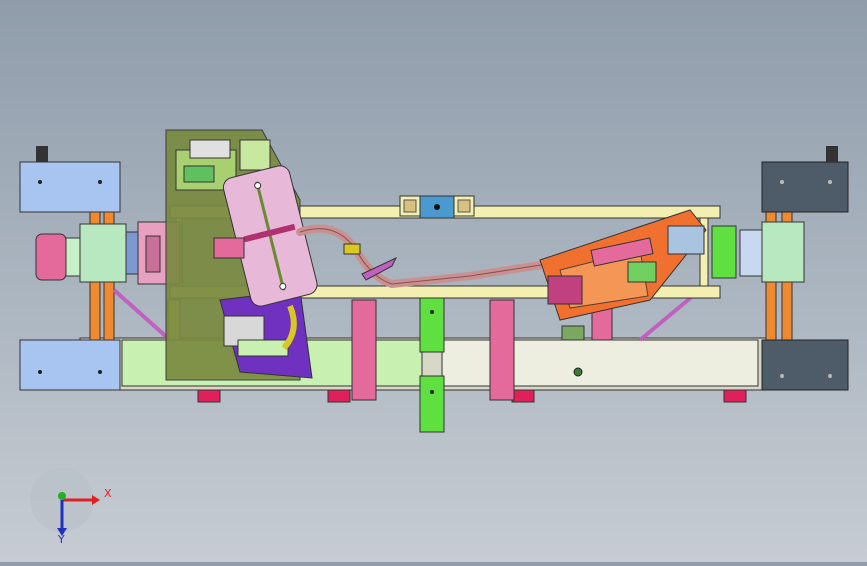 This screenshot has height=566, width=867. Describe the element at coordinates (437, 207) in the screenshot. I see `center-top-clamp` at that location.